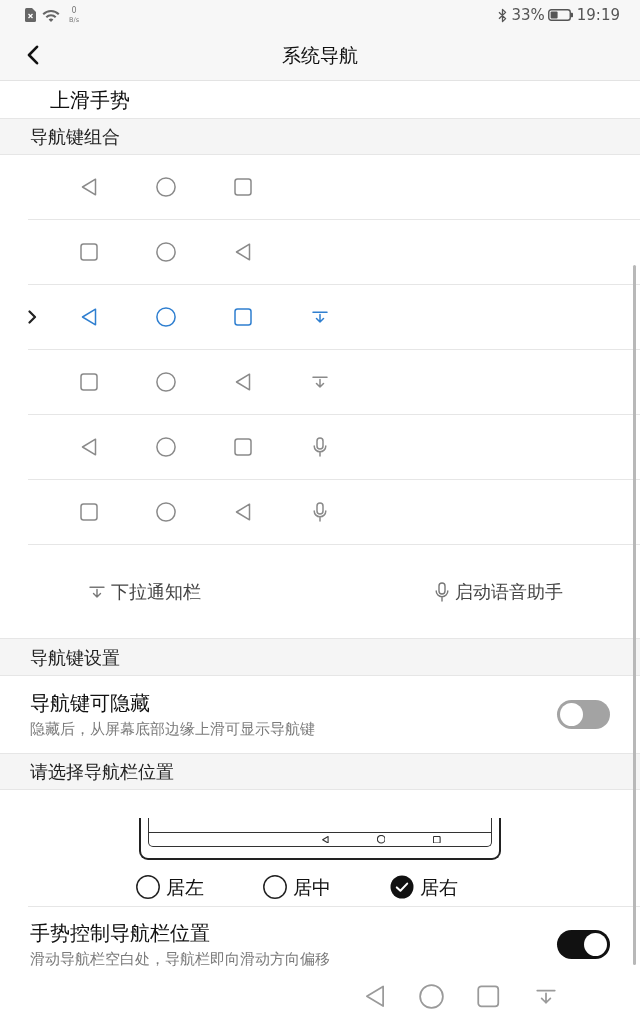  Describe the element at coordinates (431, 996) in the screenshot. I see `circle-icon` at that location.